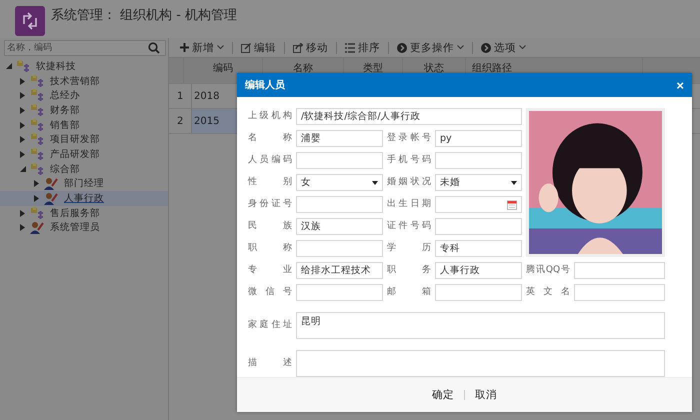  Describe the element at coordinates (478, 270) in the screenshot. I see `input-field: 人事行政` at that location.